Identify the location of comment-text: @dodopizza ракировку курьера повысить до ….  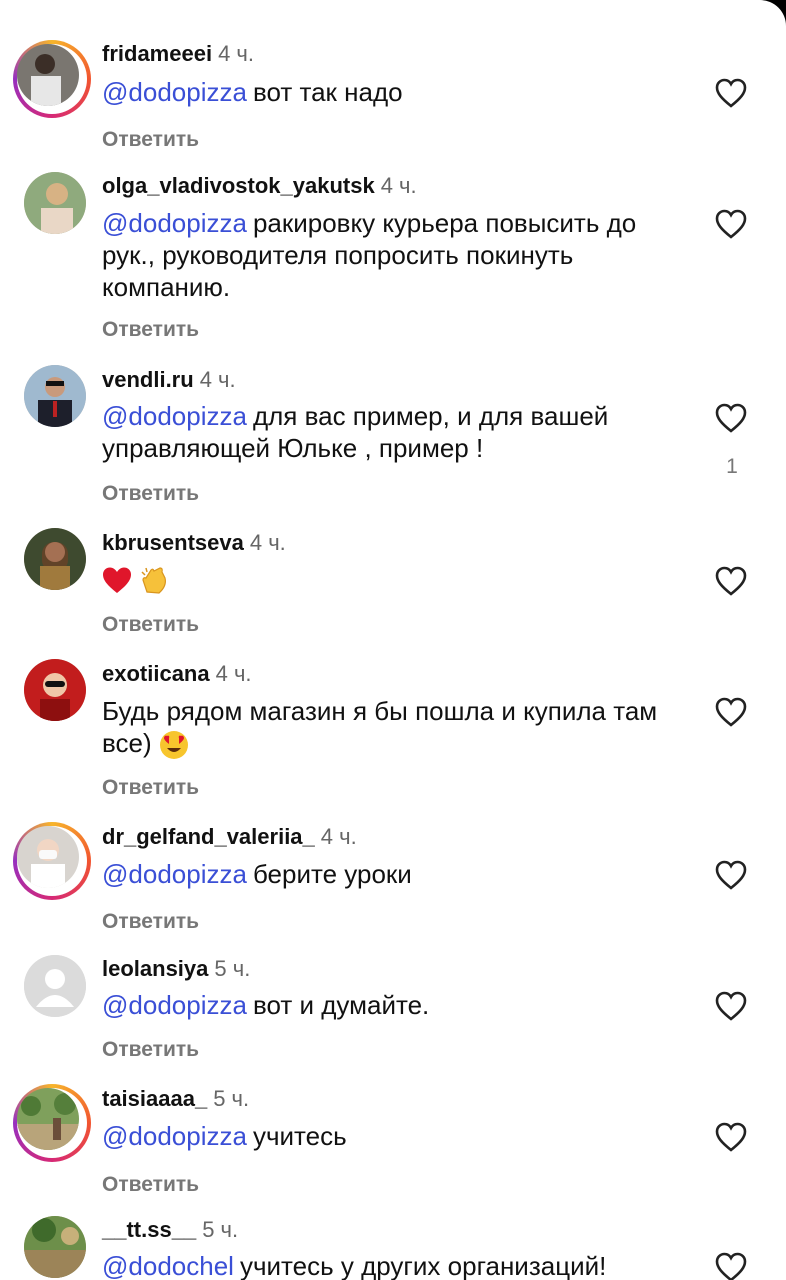
(369, 255).